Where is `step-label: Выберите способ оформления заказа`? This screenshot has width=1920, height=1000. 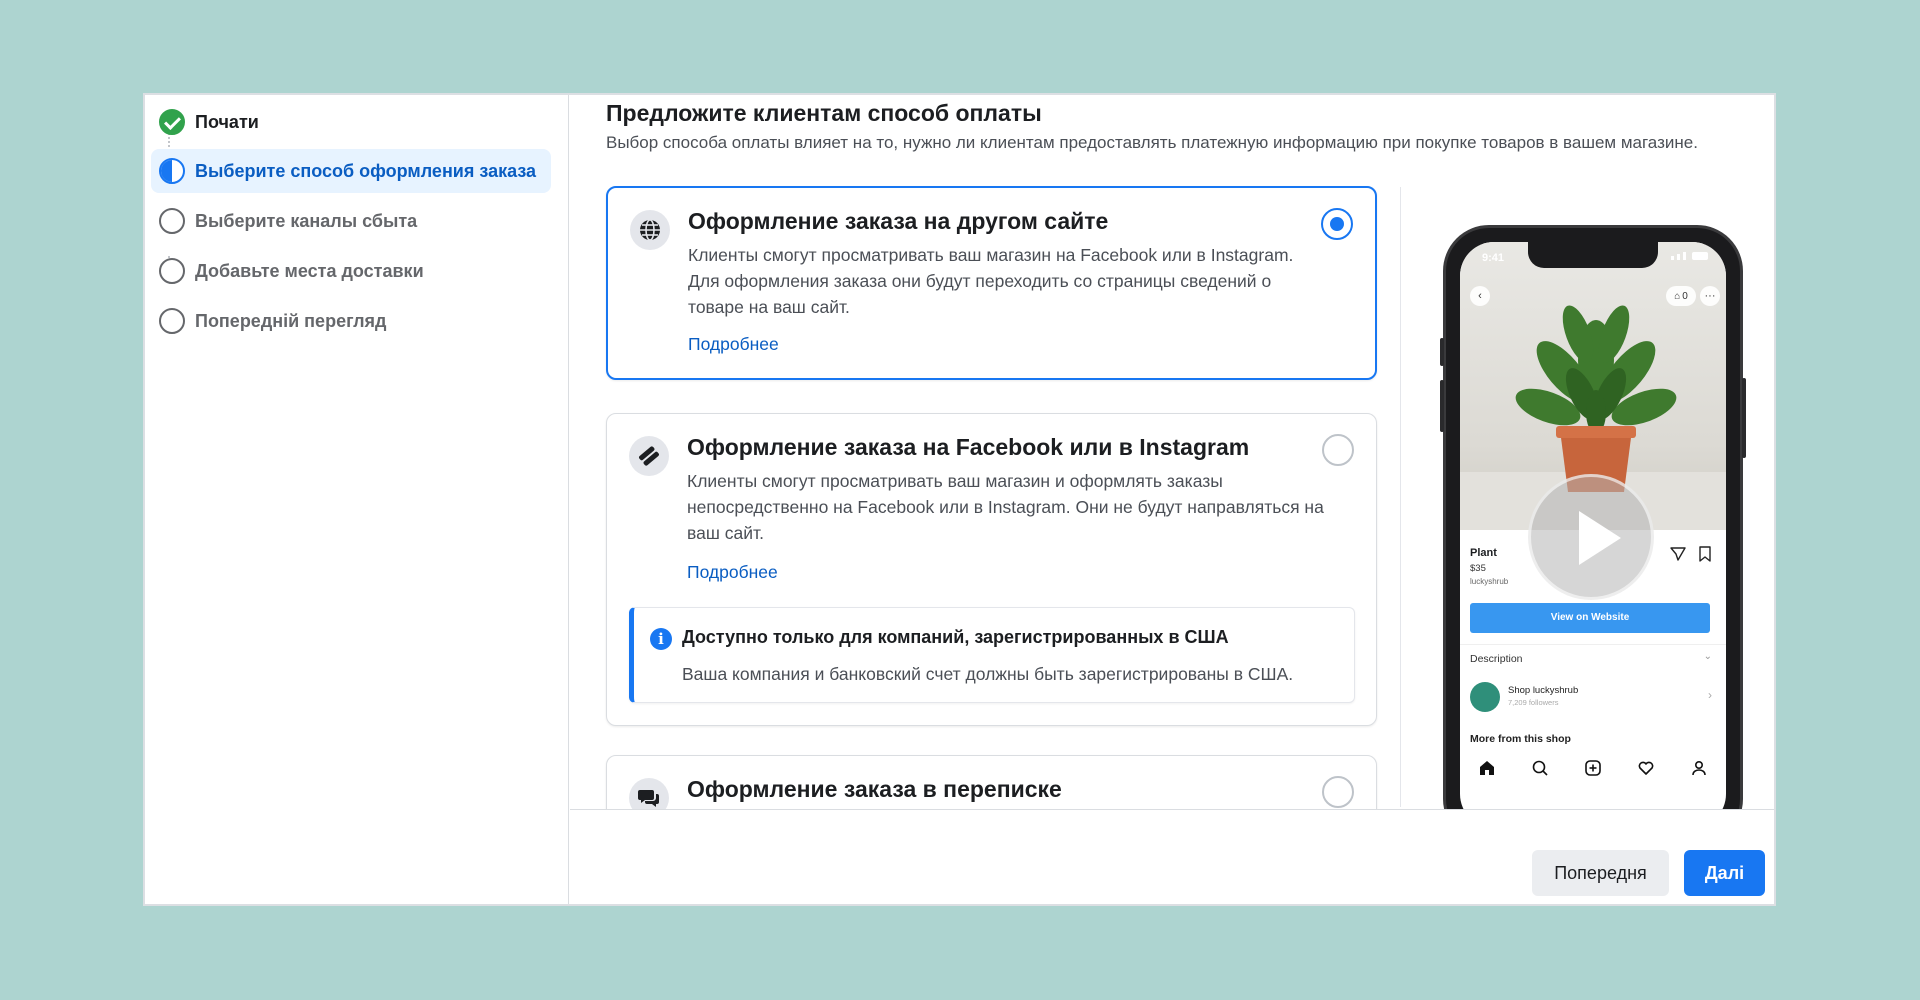
step-label: Выберите способ оформления заказа is located at coordinates (366, 170).